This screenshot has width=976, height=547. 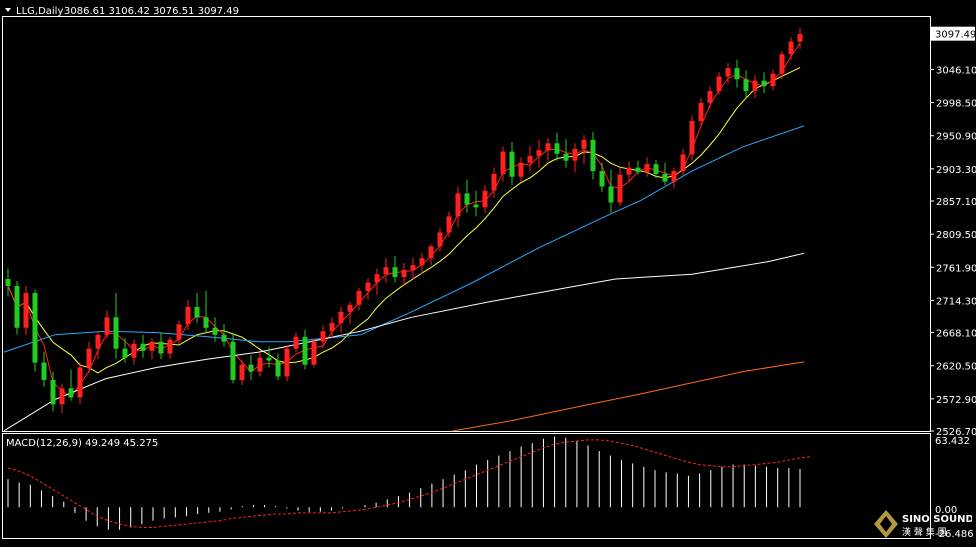 I want to click on symbol-dropdown-icon, so click(x=8, y=10).